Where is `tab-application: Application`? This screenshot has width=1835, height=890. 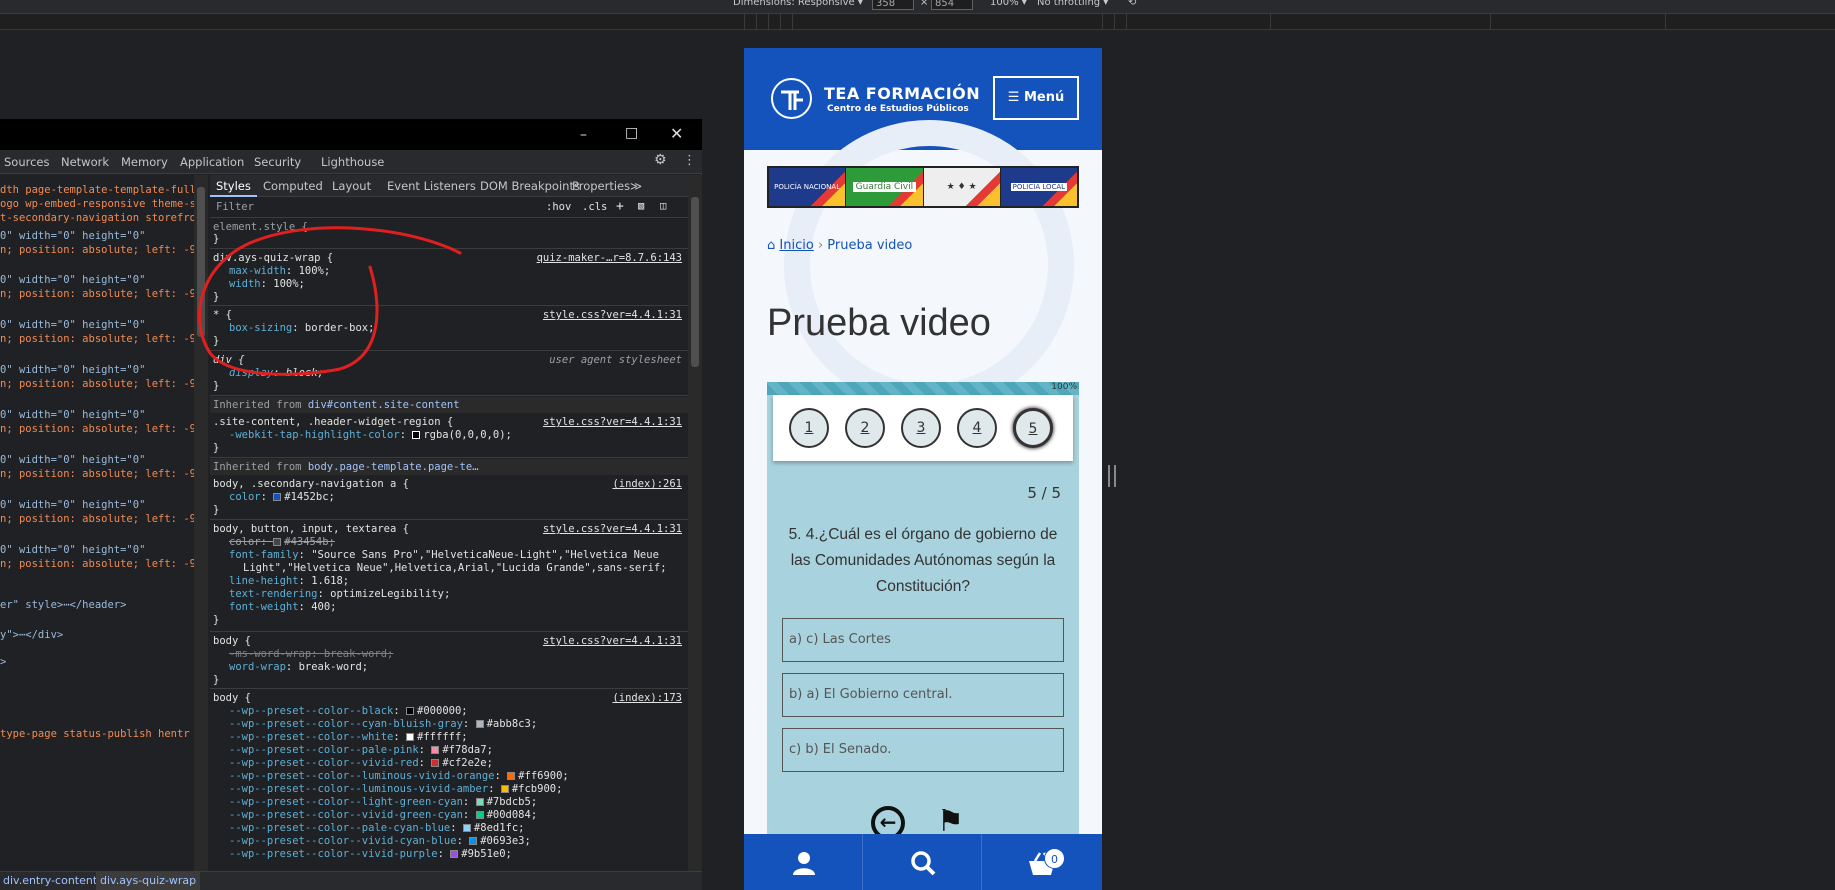 tab-application: Application is located at coordinates (212, 162).